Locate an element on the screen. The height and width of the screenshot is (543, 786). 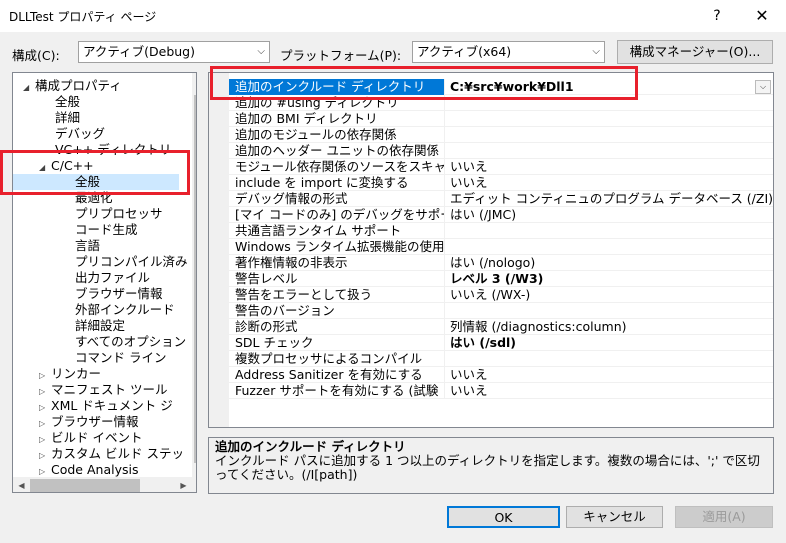
expand-icon: ◢ is located at coordinates (29, 88).